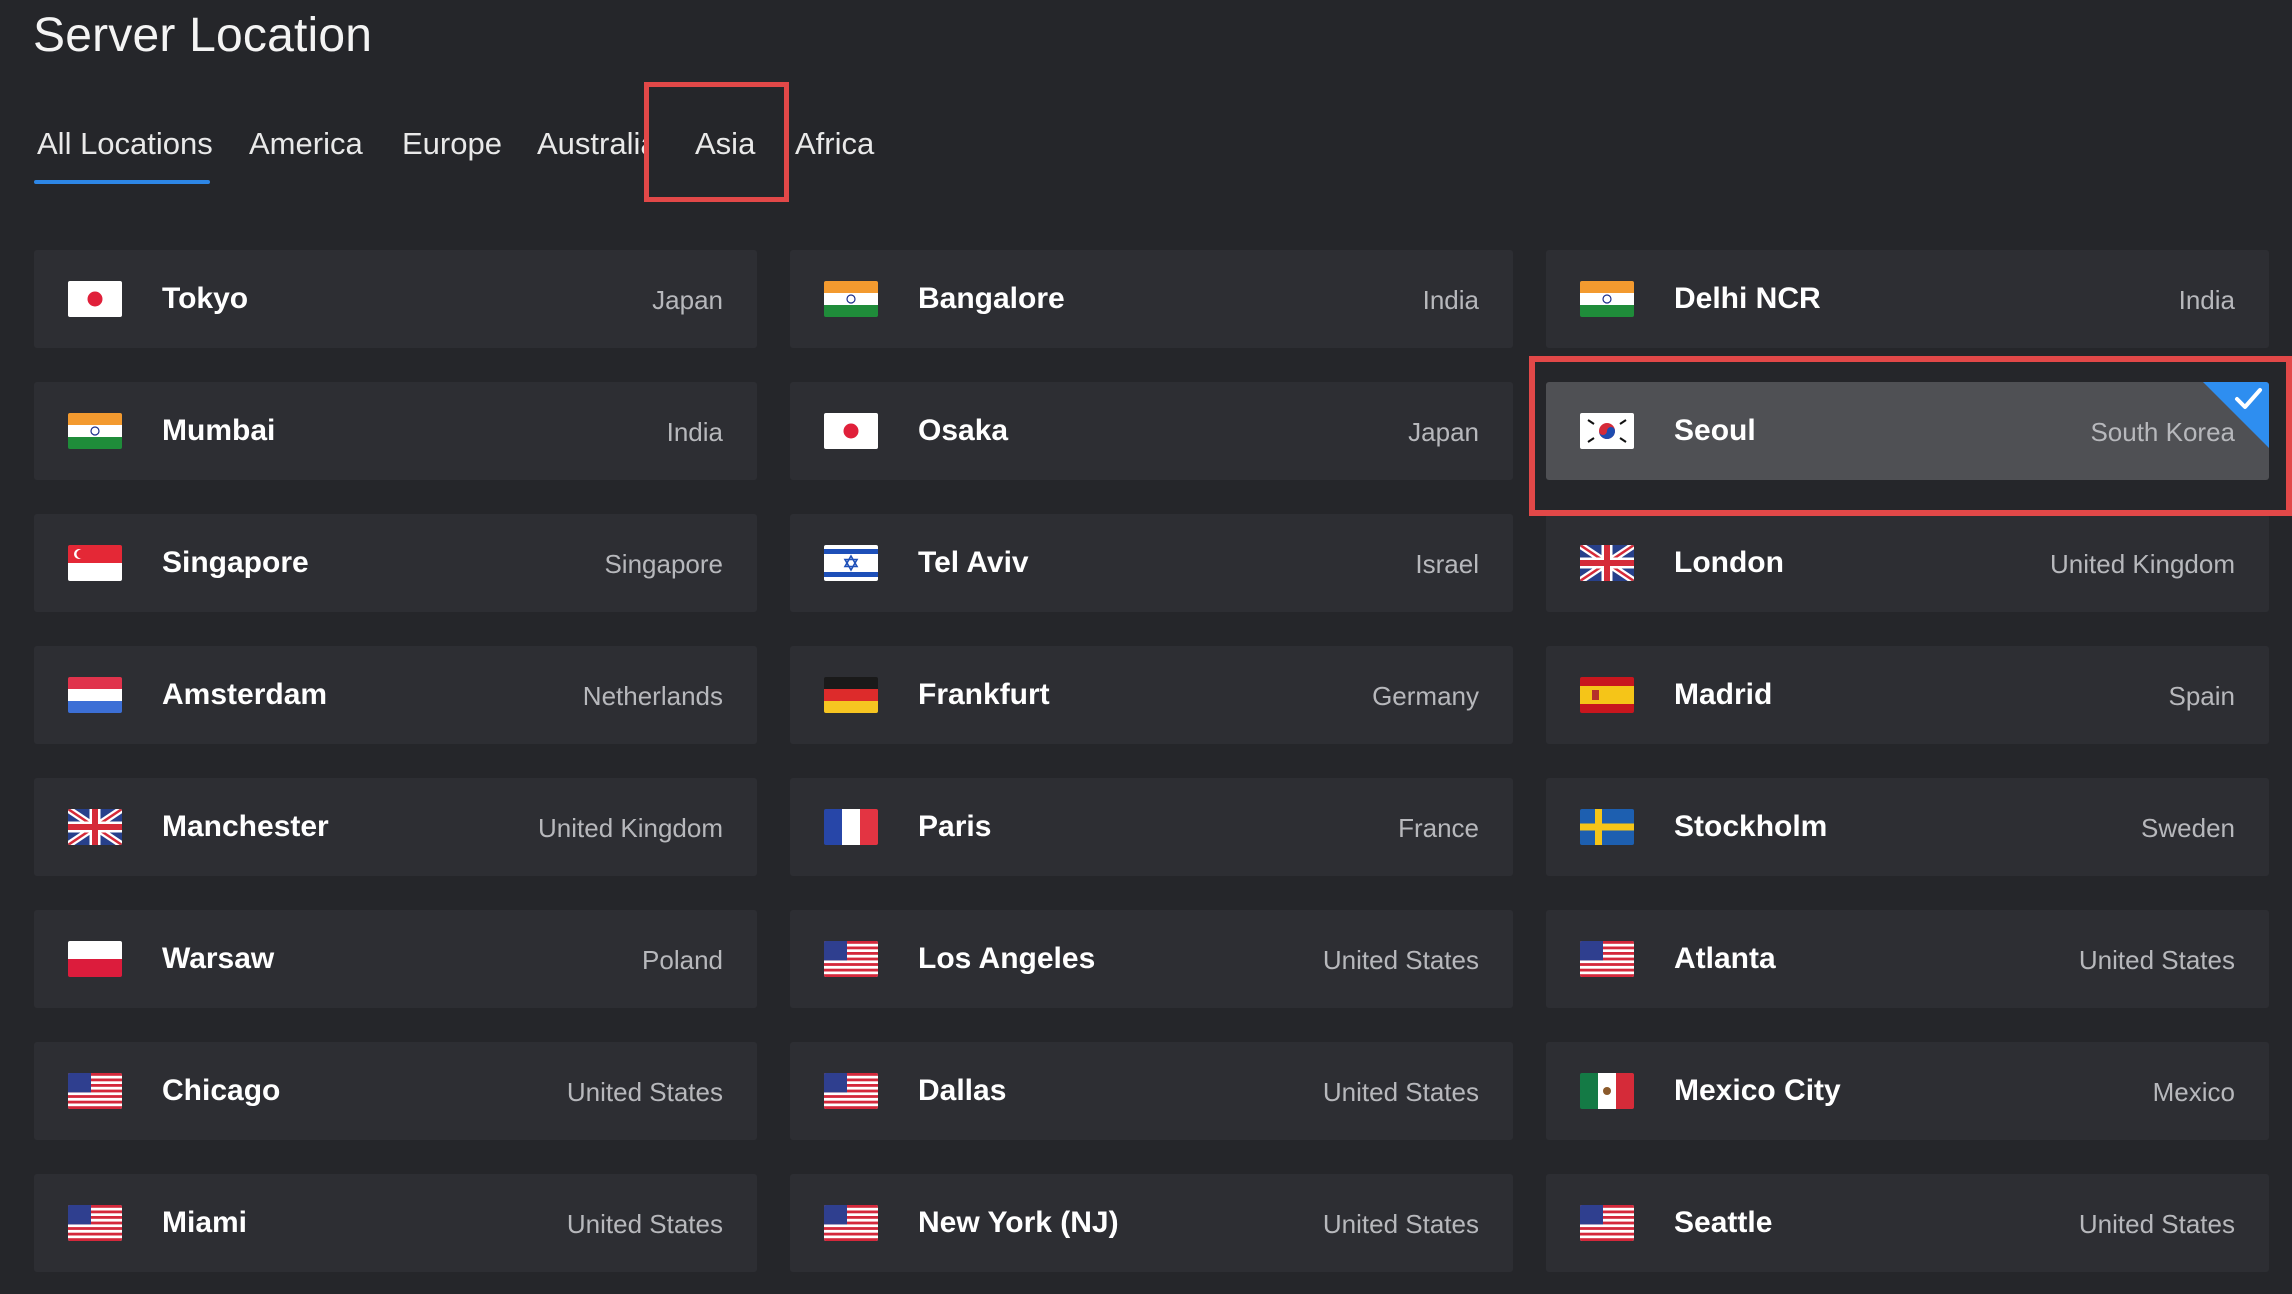  What do you see at coordinates (682, 960) in the screenshot?
I see `location-country: Poland` at bounding box center [682, 960].